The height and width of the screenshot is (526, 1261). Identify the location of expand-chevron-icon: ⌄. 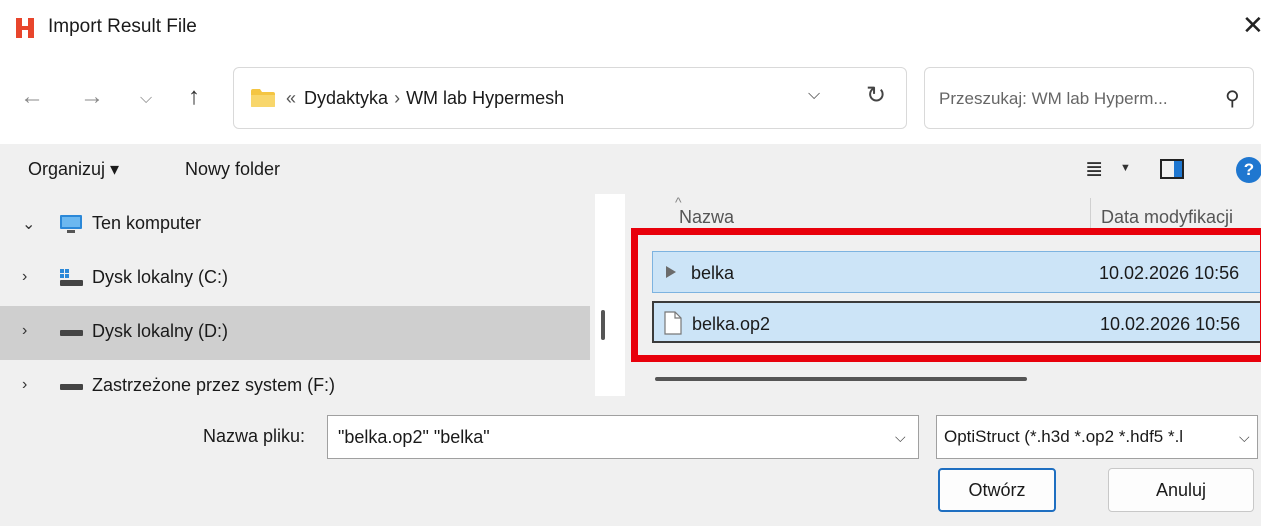
(28, 224).